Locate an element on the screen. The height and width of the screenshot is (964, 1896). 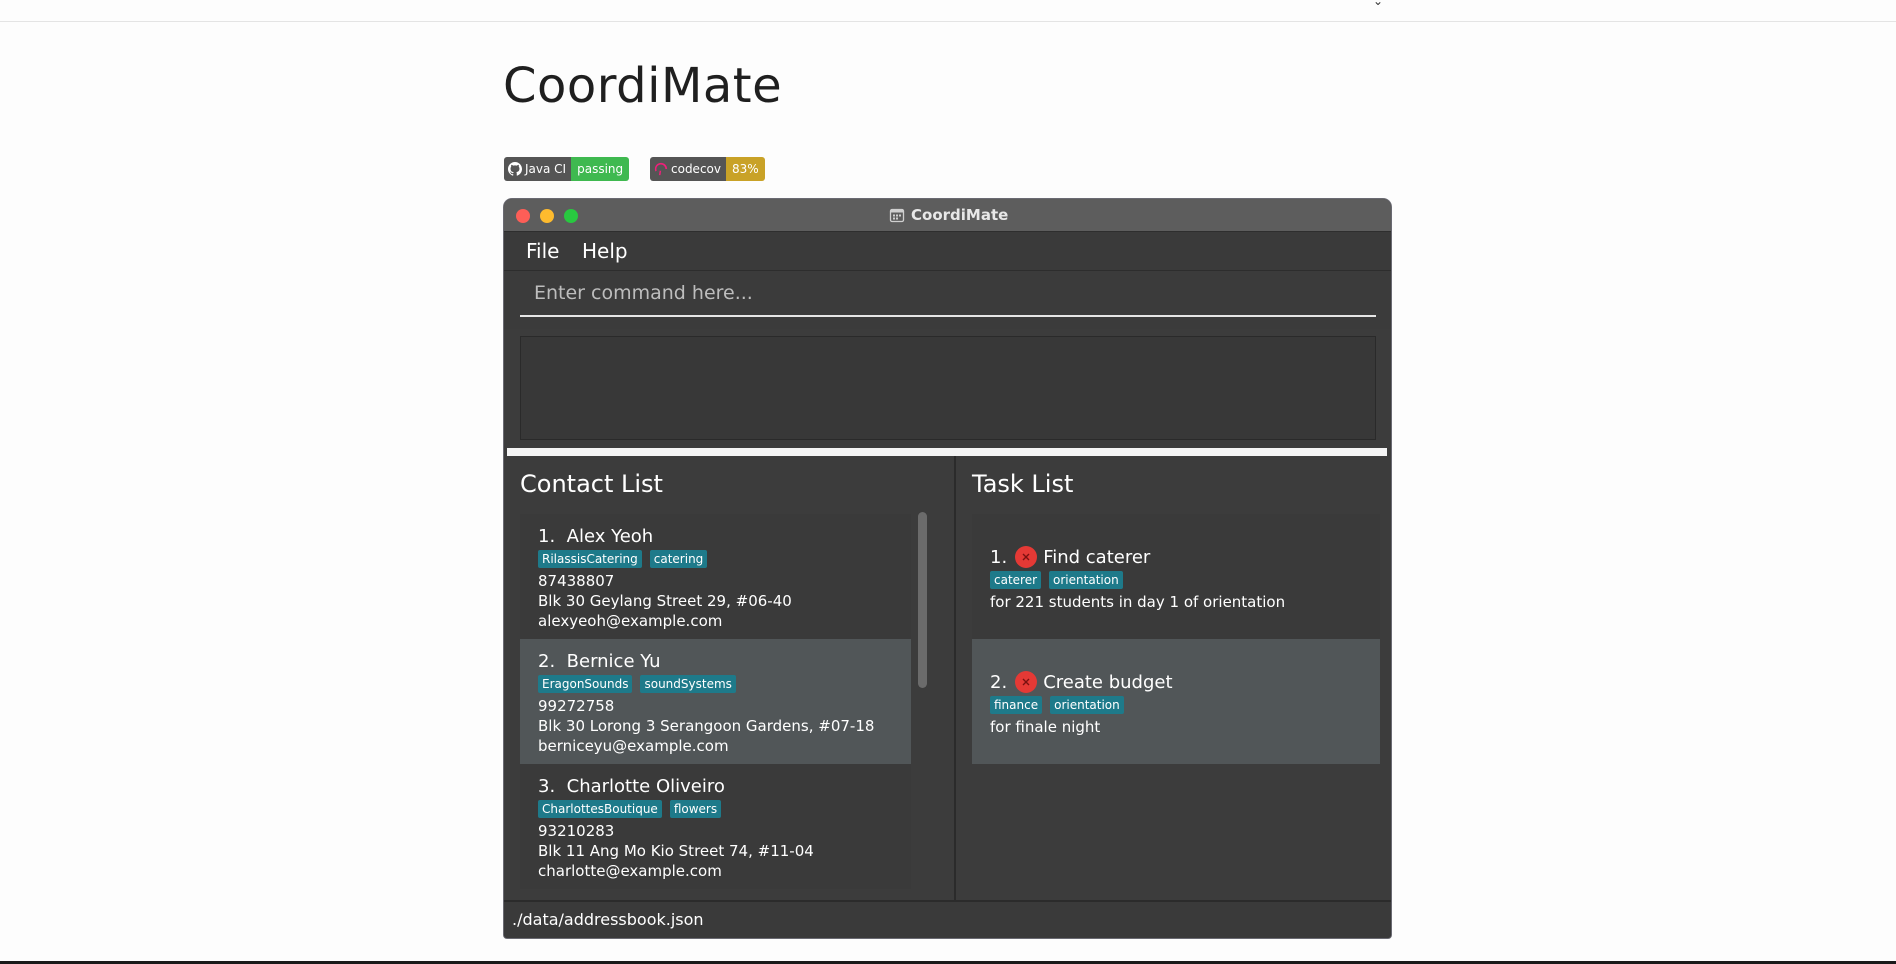
task-note: for 221 students in day 1 of orientation is located at coordinates (1138, 602).